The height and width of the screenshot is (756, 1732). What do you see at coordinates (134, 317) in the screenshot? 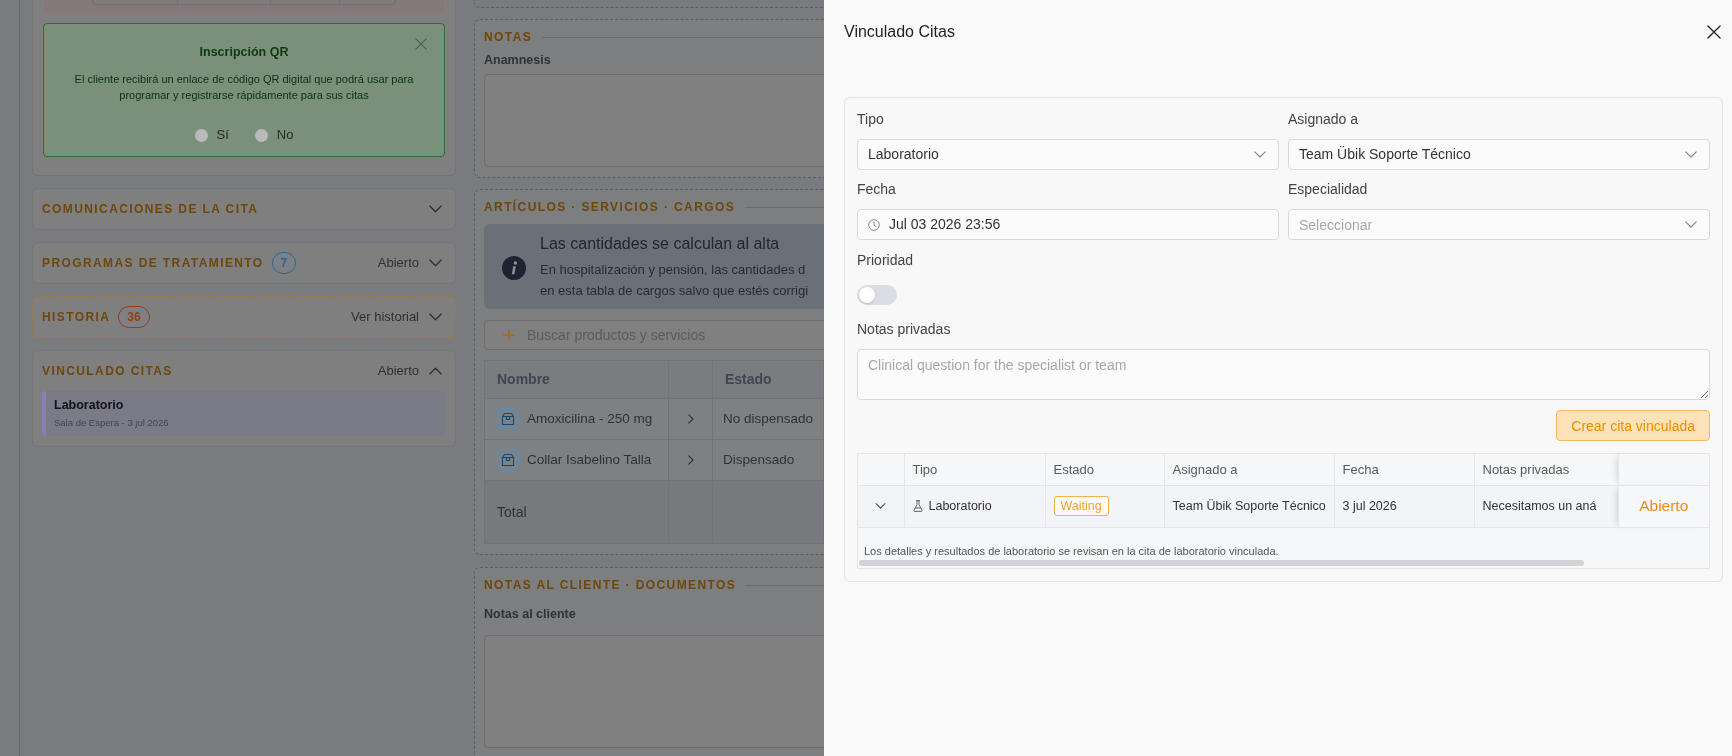
I see `count-badge: 36` at bounding box center [134, 317].